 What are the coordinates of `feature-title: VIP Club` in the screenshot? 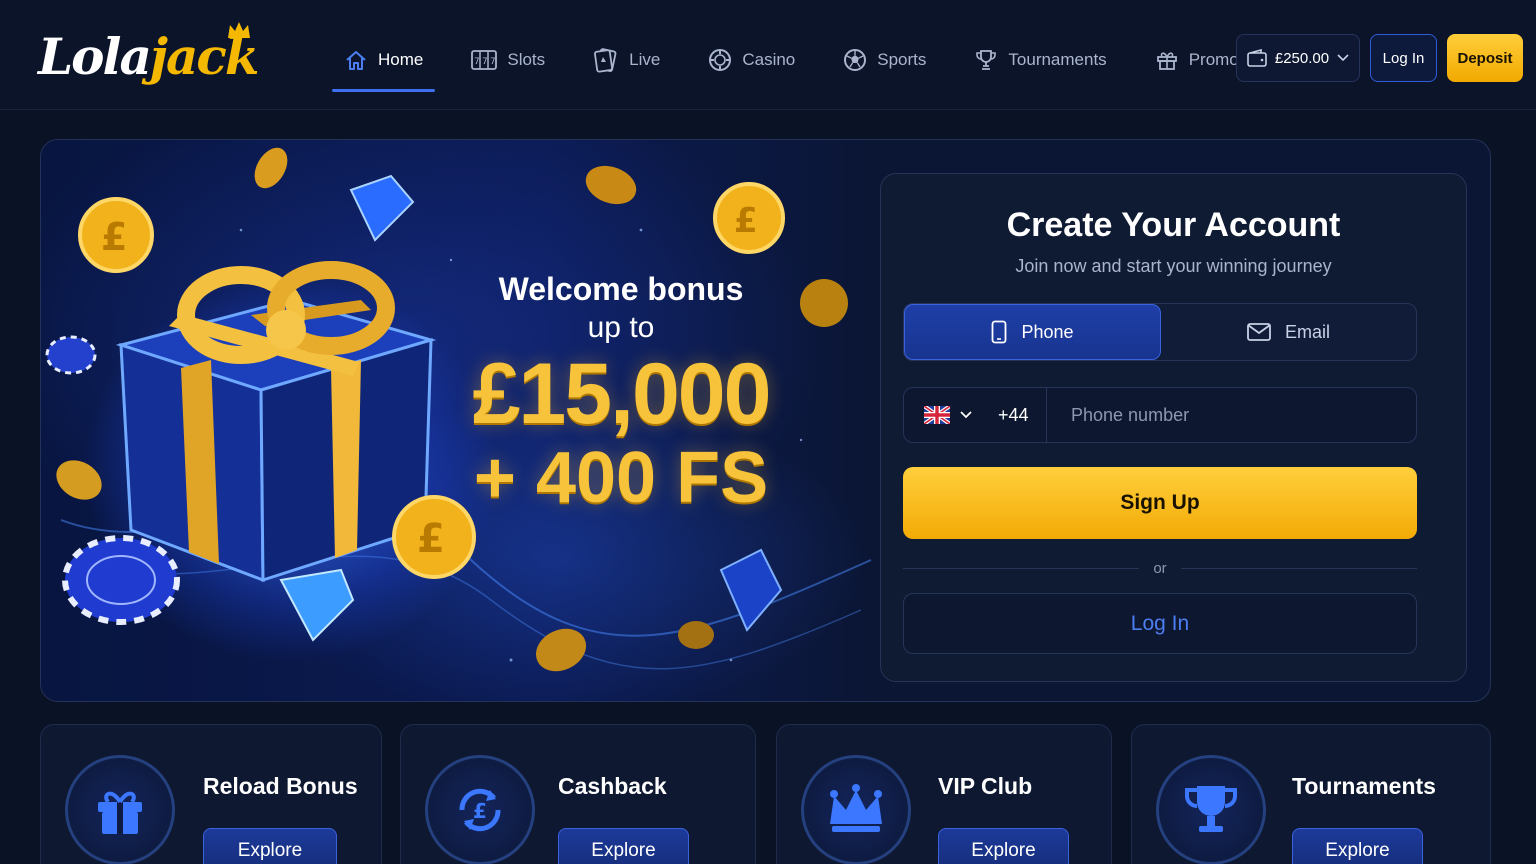 It's located at (985, 786).